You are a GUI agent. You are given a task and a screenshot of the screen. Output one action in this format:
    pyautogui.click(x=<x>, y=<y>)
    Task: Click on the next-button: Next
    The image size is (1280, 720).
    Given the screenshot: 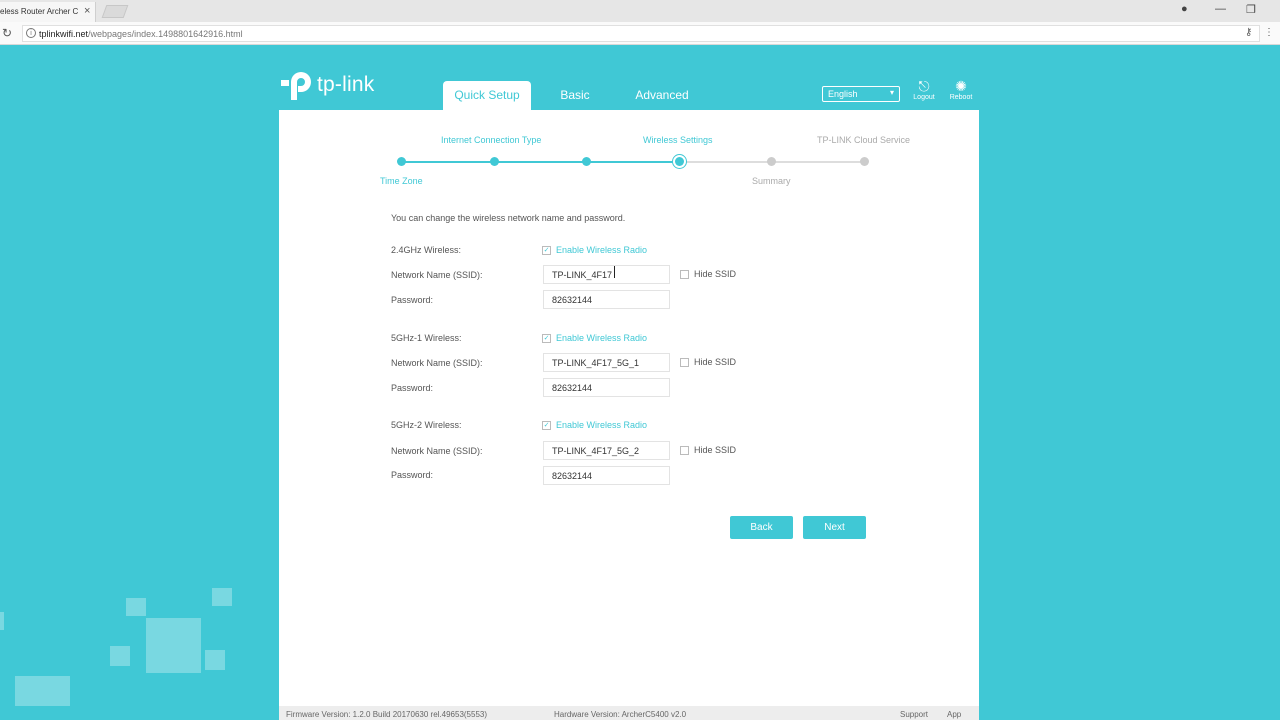 What is the action you would take?
    pyautogui.click(x=834, y=527)
    